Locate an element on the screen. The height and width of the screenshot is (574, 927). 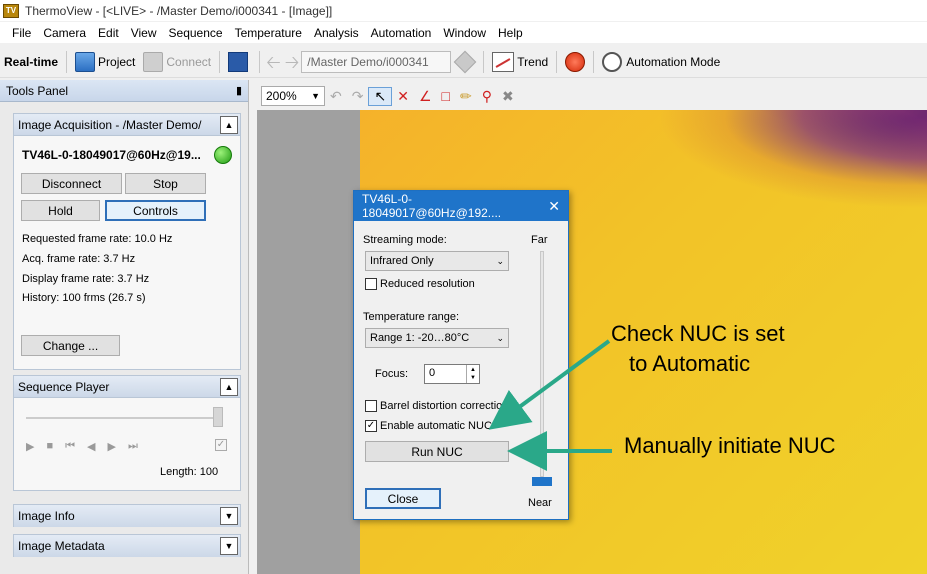
annotation-check-nuc-line2: to Automatic is located at coordinates (690, 363).